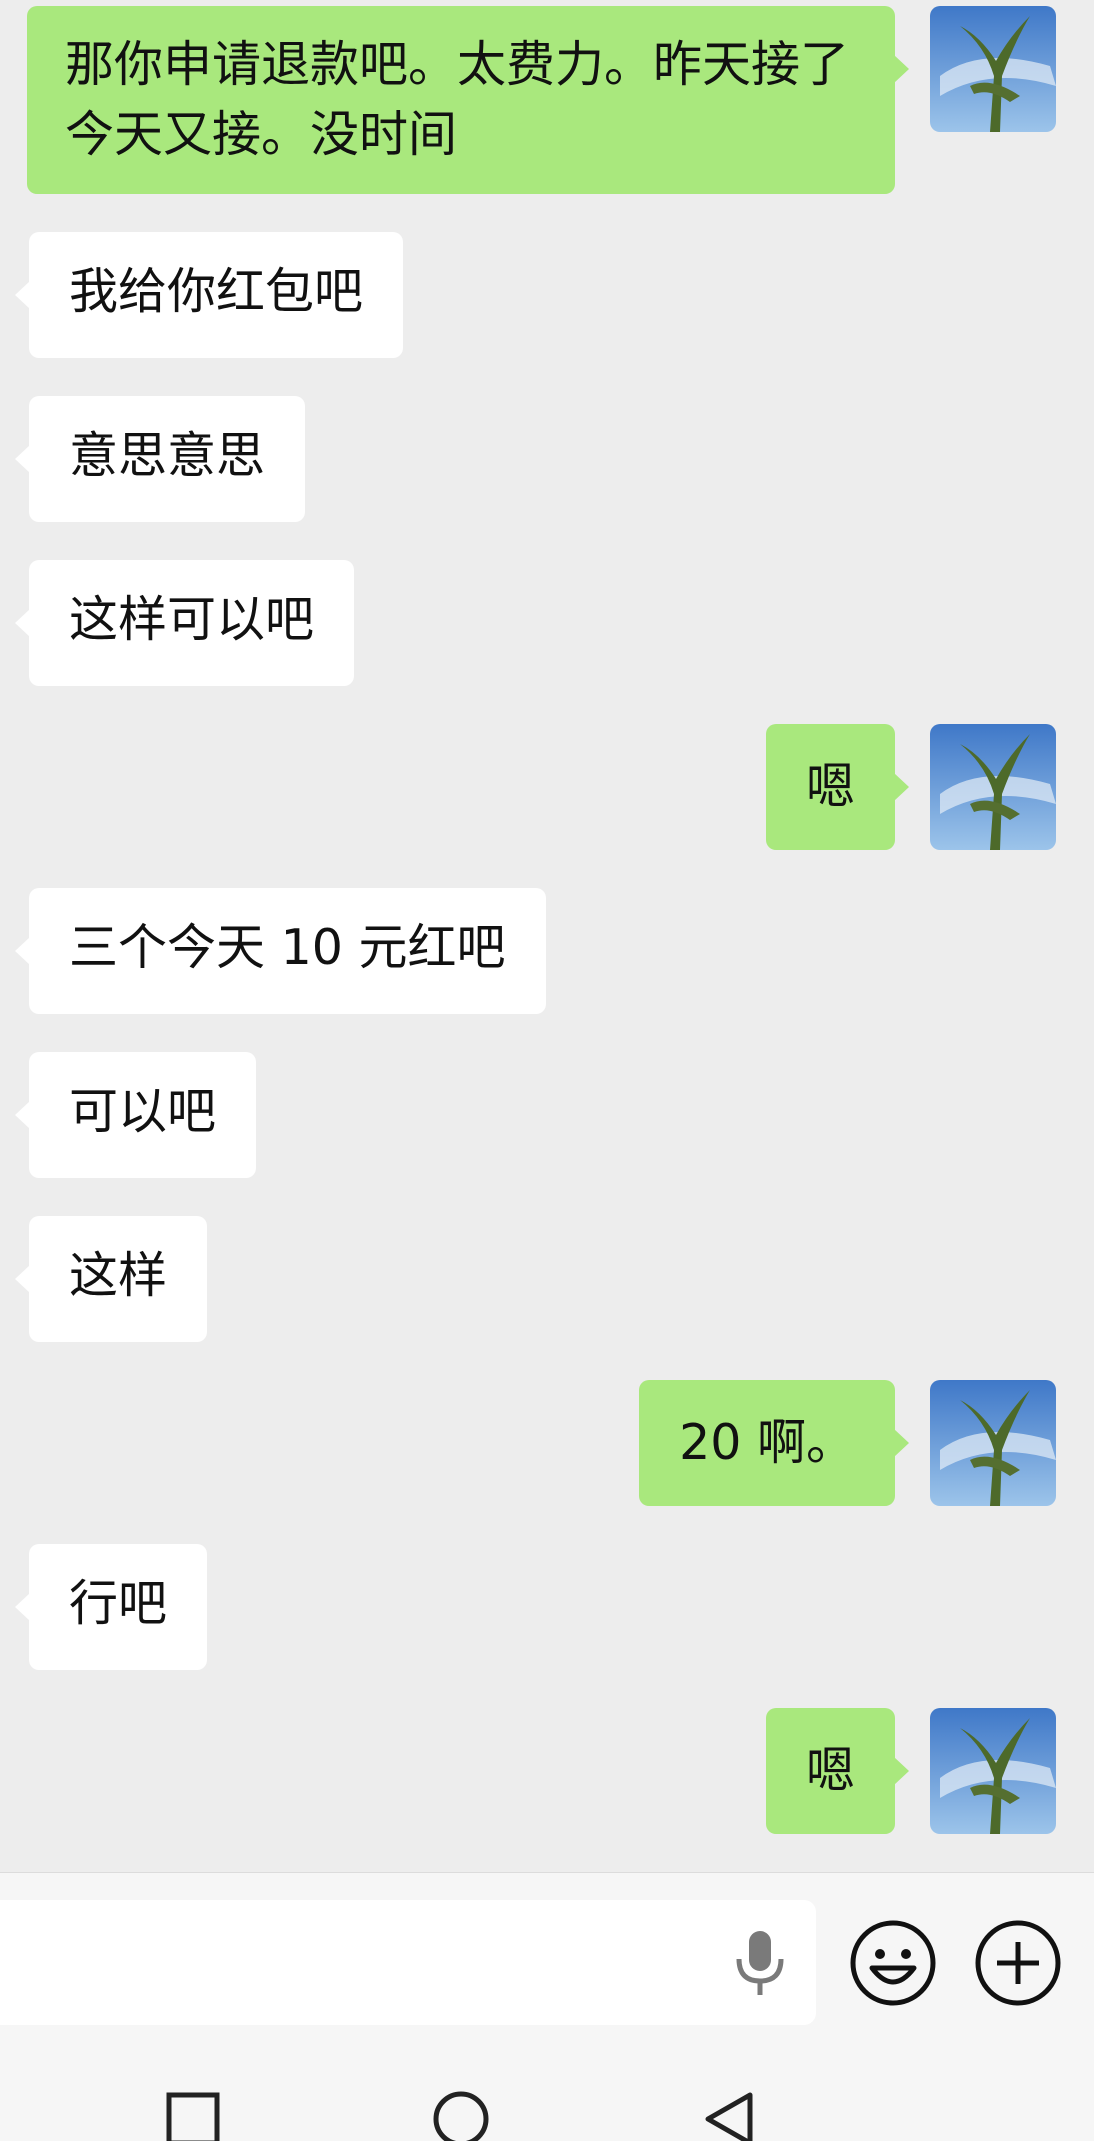 This screenshot has width=1094, height=2141. I want to click on message-input-bar, so click(547, 1950).